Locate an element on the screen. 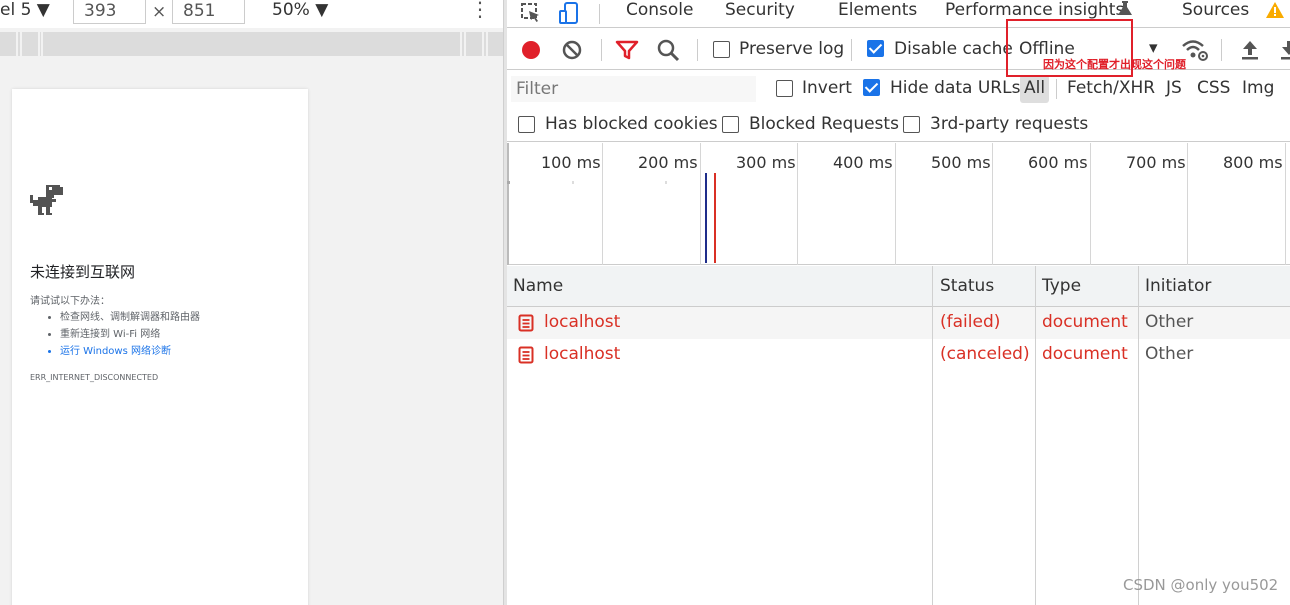  timeline-tick-label: 400 ms is located at coordinates (863, 162).